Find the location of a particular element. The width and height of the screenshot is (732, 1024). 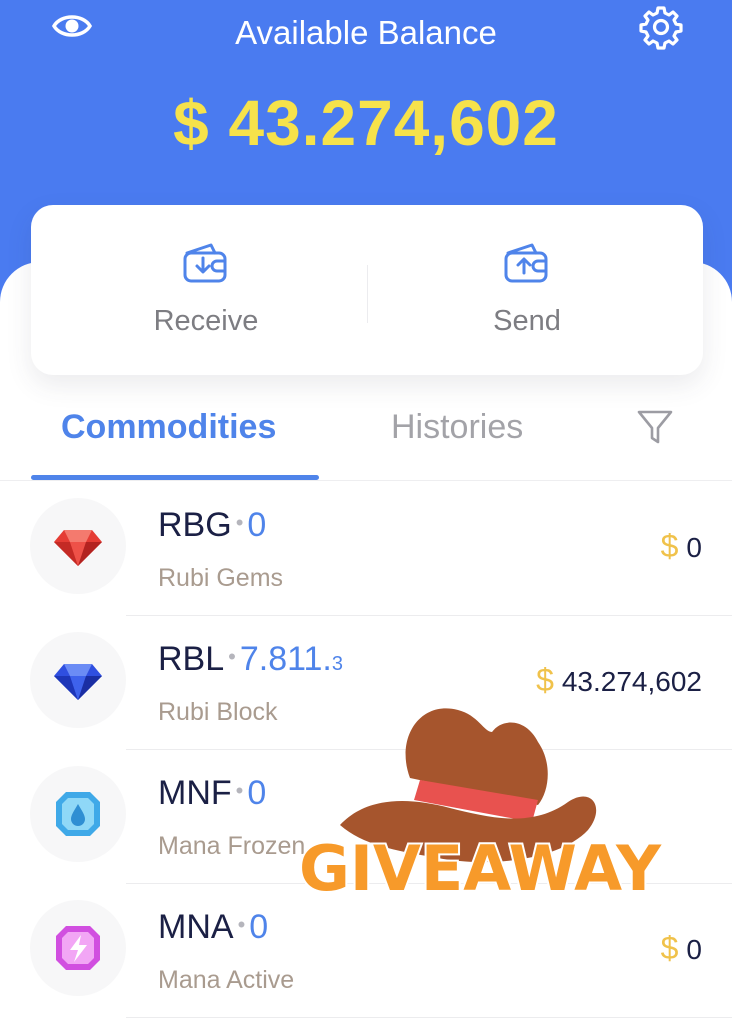

active-tab-indicator is located at coordinates (175, 477).